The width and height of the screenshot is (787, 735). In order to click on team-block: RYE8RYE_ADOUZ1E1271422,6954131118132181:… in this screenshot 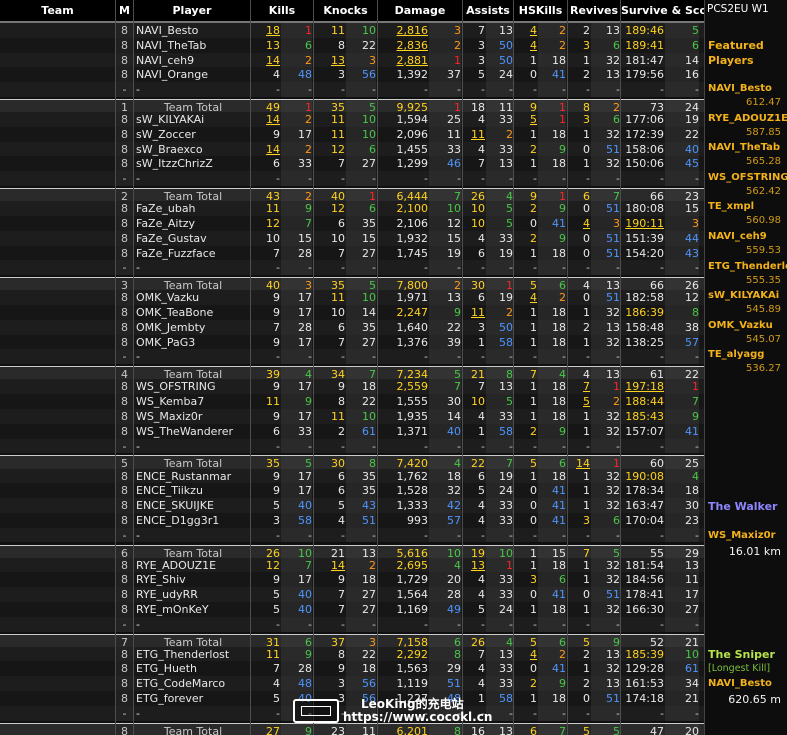, I will do `click(352, 605)`.